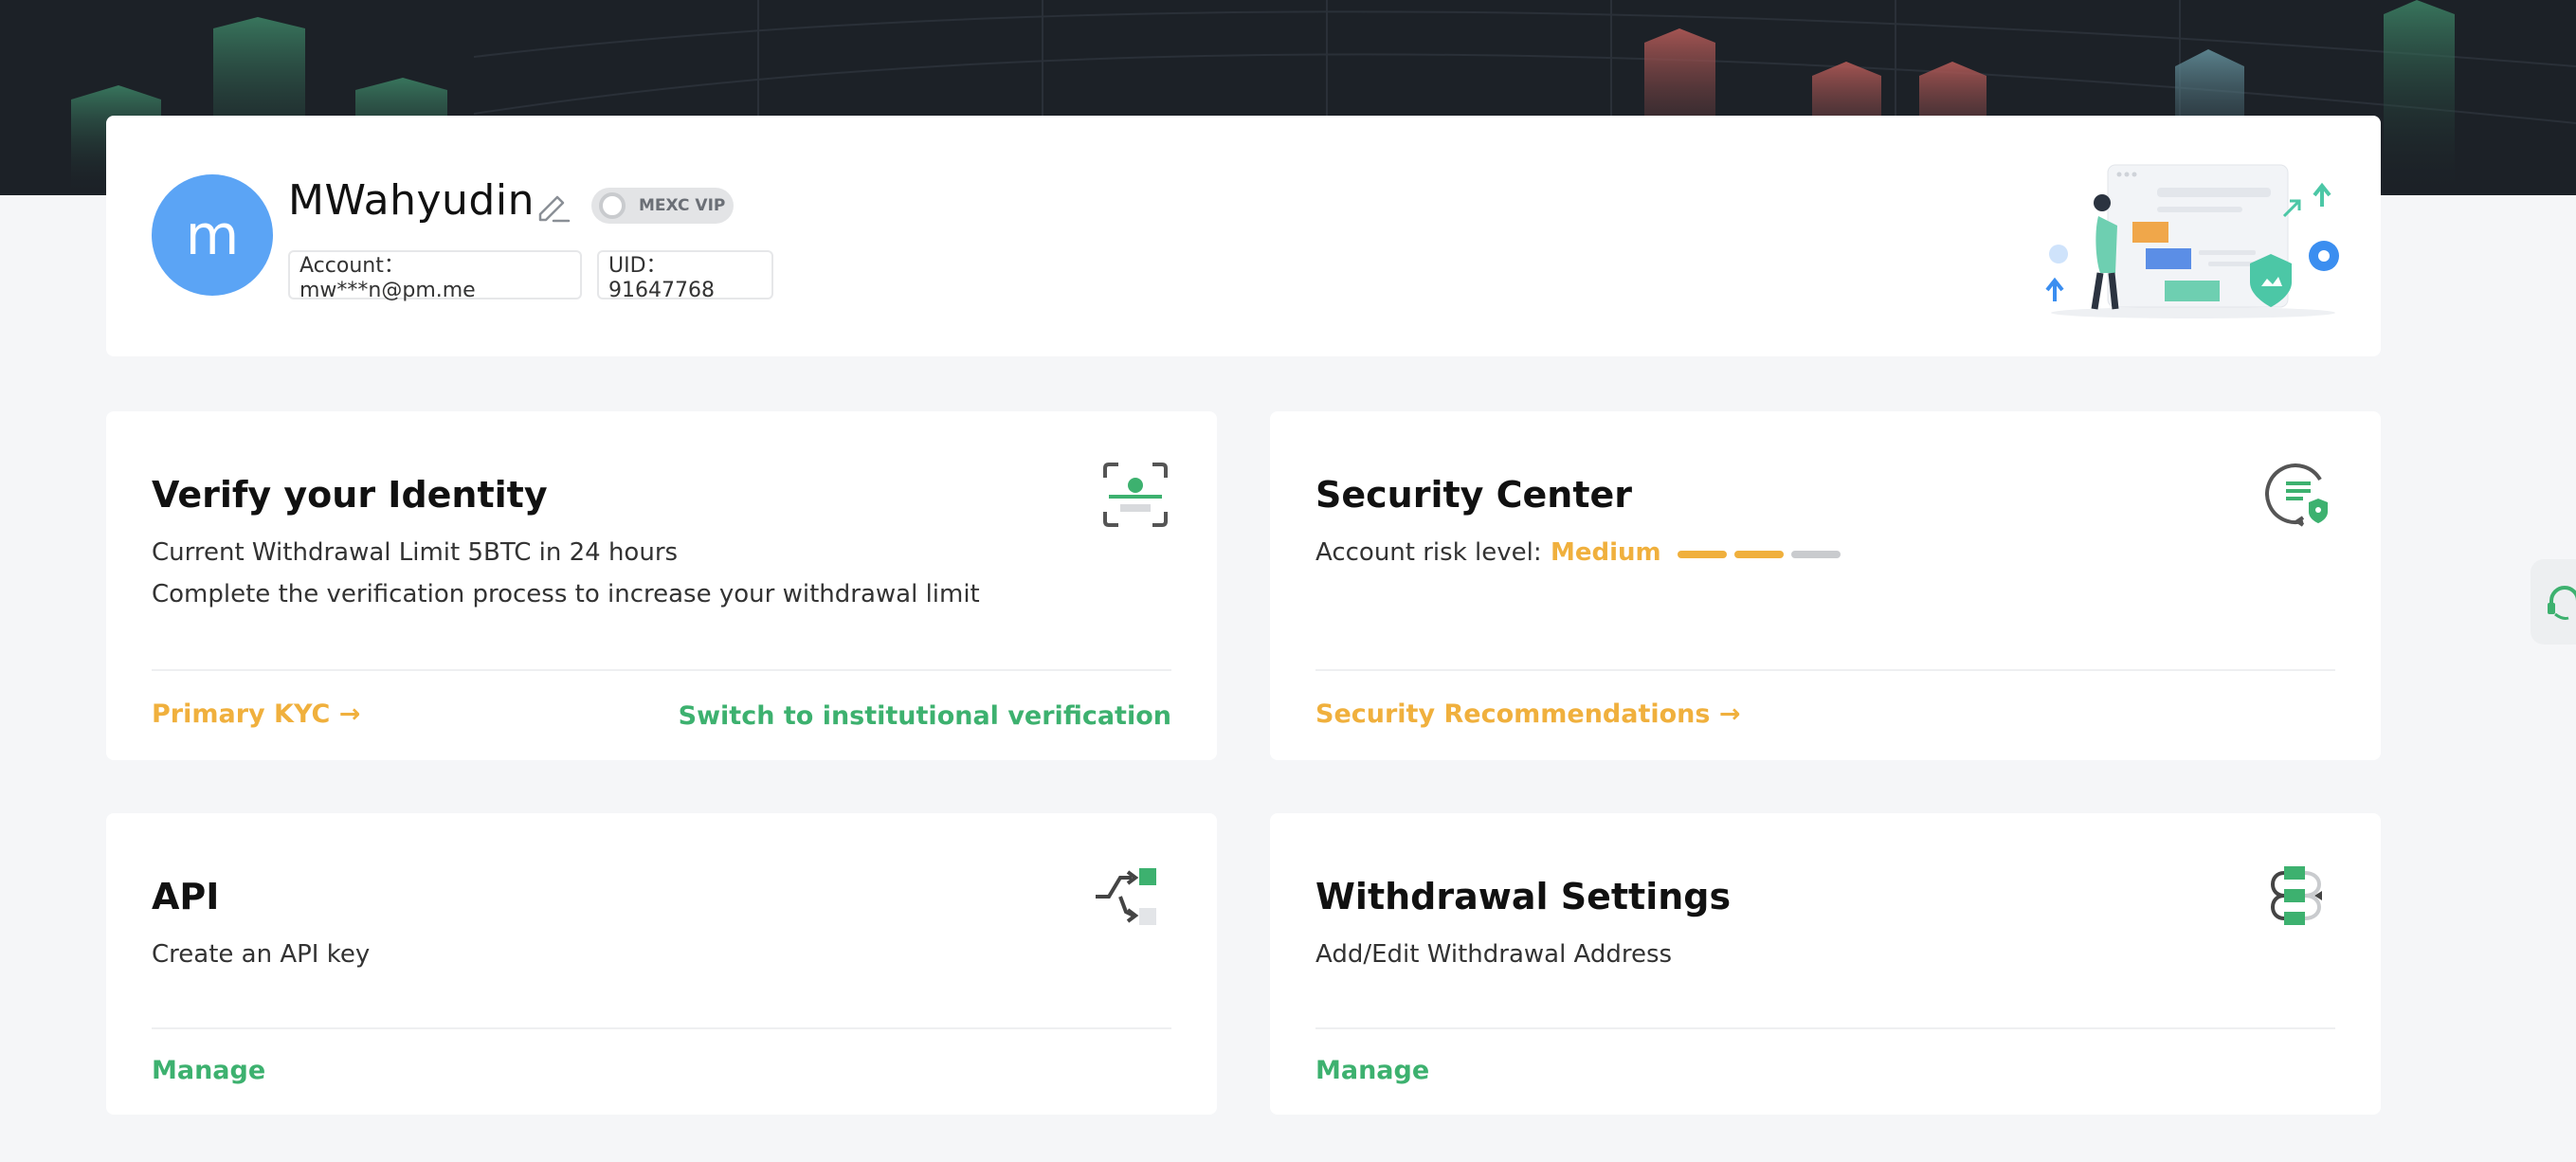  What do you see at coordinates (1372, 1070) in the screenshot?
I see `withdrawal-manage-link: Manage` at bounding box center [1372, 1070].